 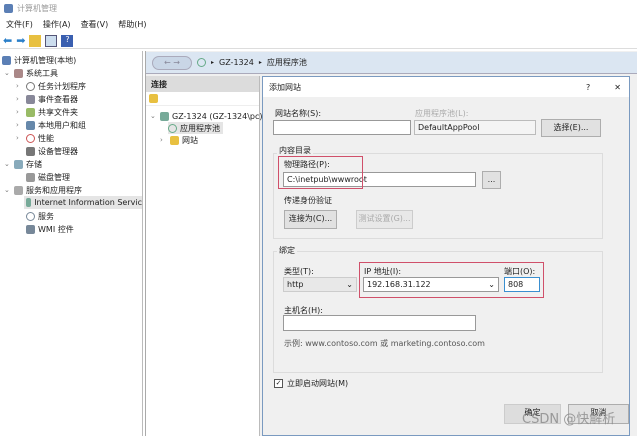 I want to click on toolbar: ⬅ ➡ ?, so click(x=318, y=41).